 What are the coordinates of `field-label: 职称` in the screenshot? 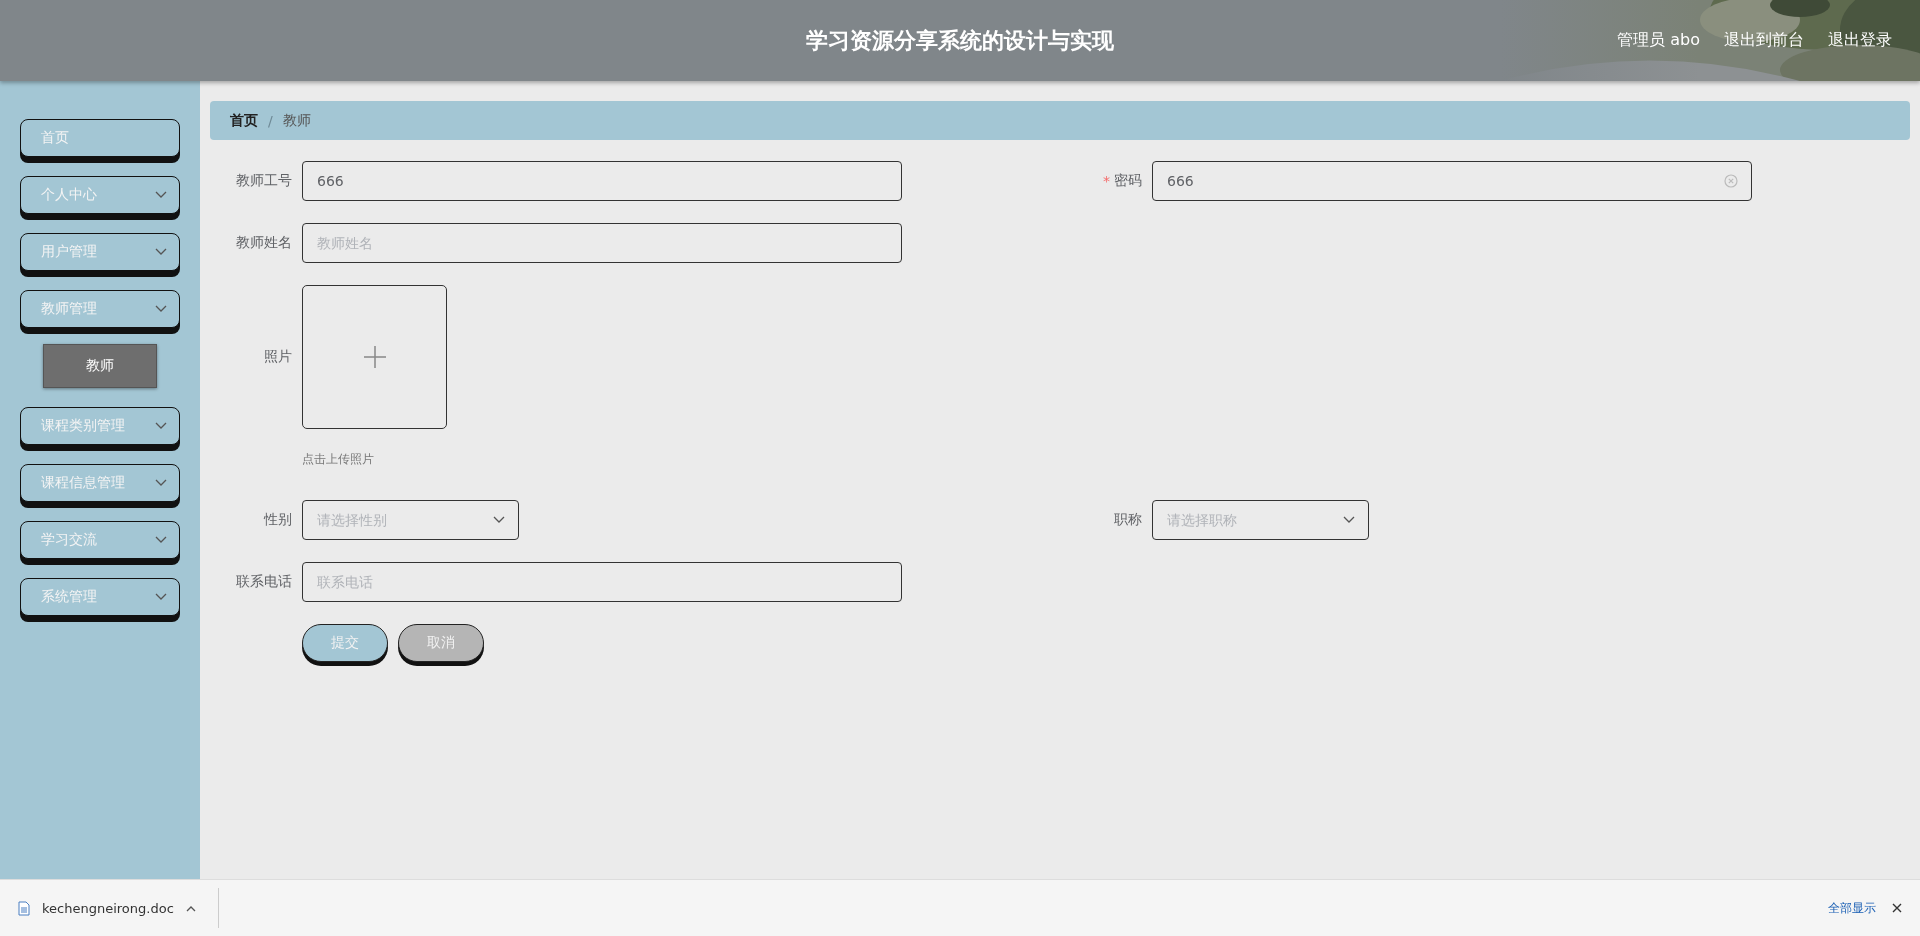 It's located at (1128, 520).